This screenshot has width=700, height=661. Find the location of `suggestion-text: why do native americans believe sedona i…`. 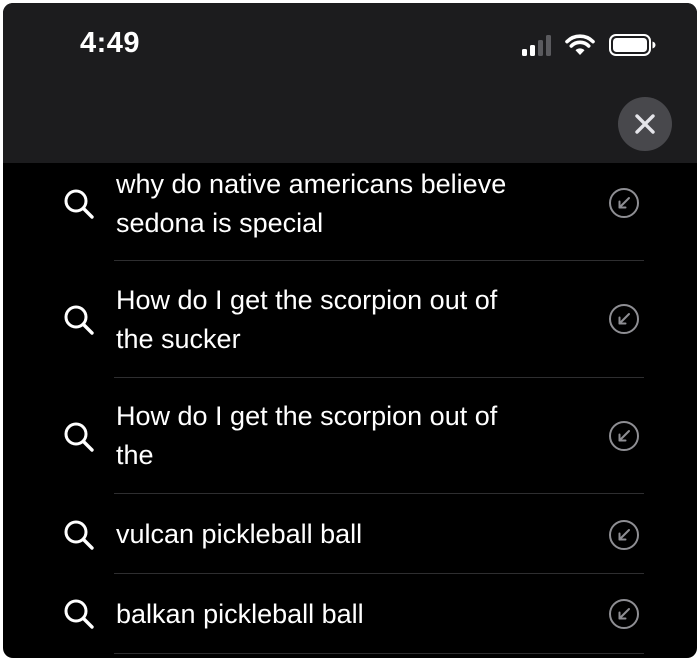

suggestion-text: why do native americans believe sedona i… is located at coordinates (311, 203).